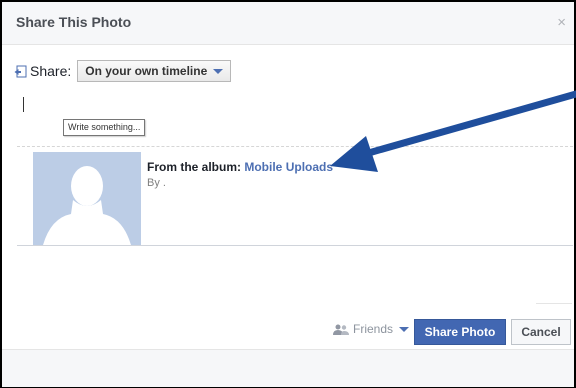 This screenshot has width=576, height=388. I want to click on dialog-footer, so click(288, 368).